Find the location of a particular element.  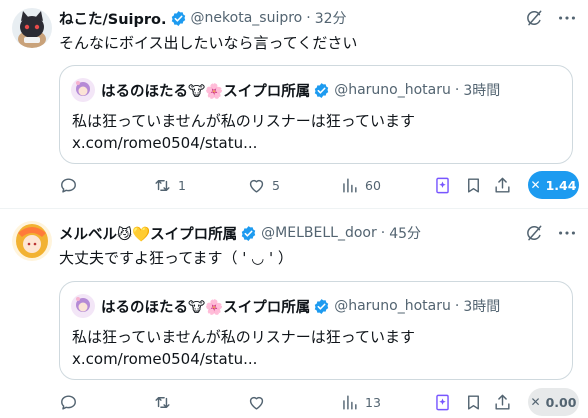

view-count: 13 is located at coordinates (373, 402).